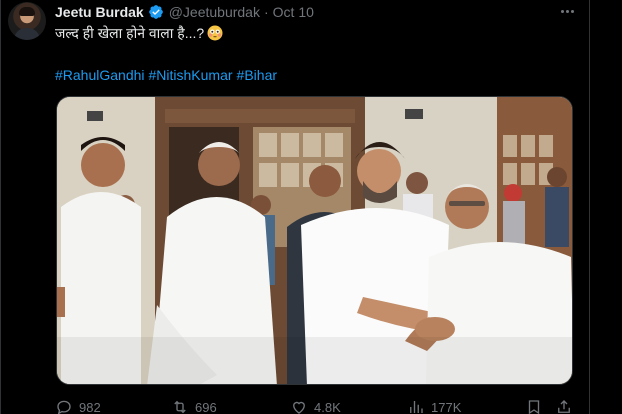  I want to click on retweet-count: 696, so click(206, 406).